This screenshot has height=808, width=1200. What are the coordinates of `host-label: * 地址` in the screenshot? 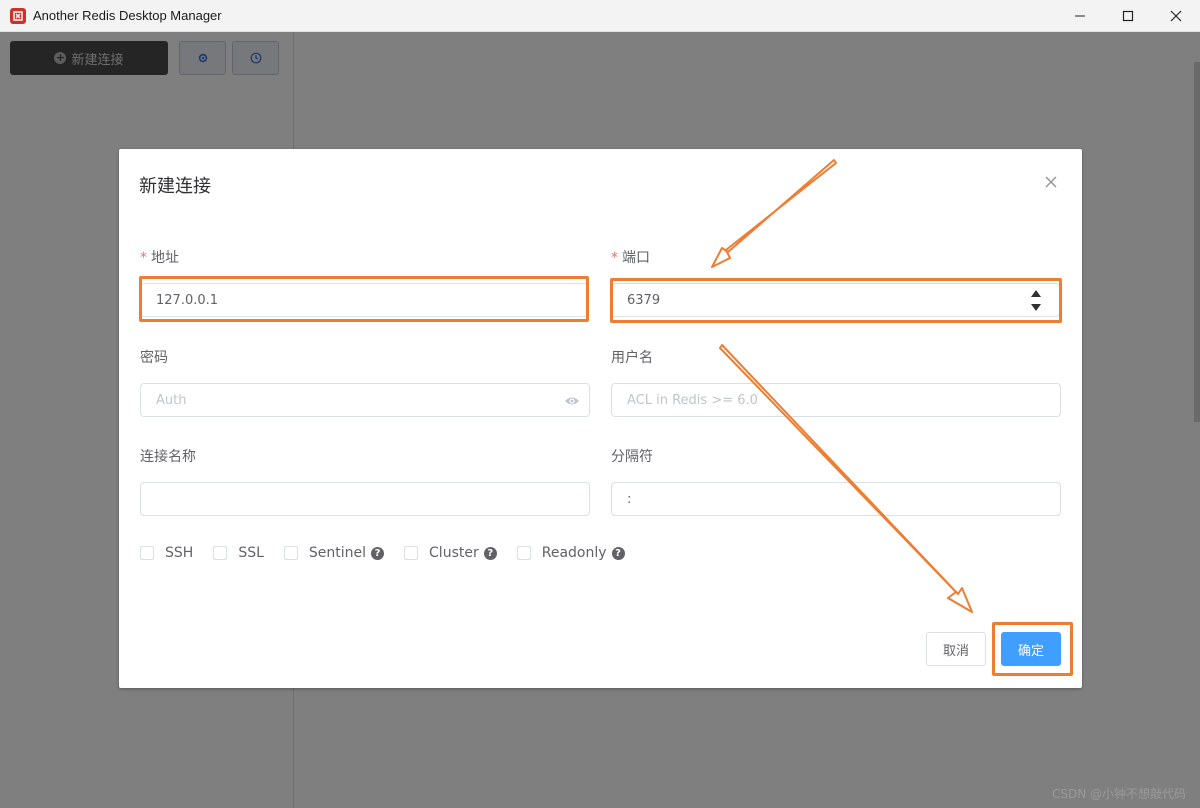 It's located at (159, 257).